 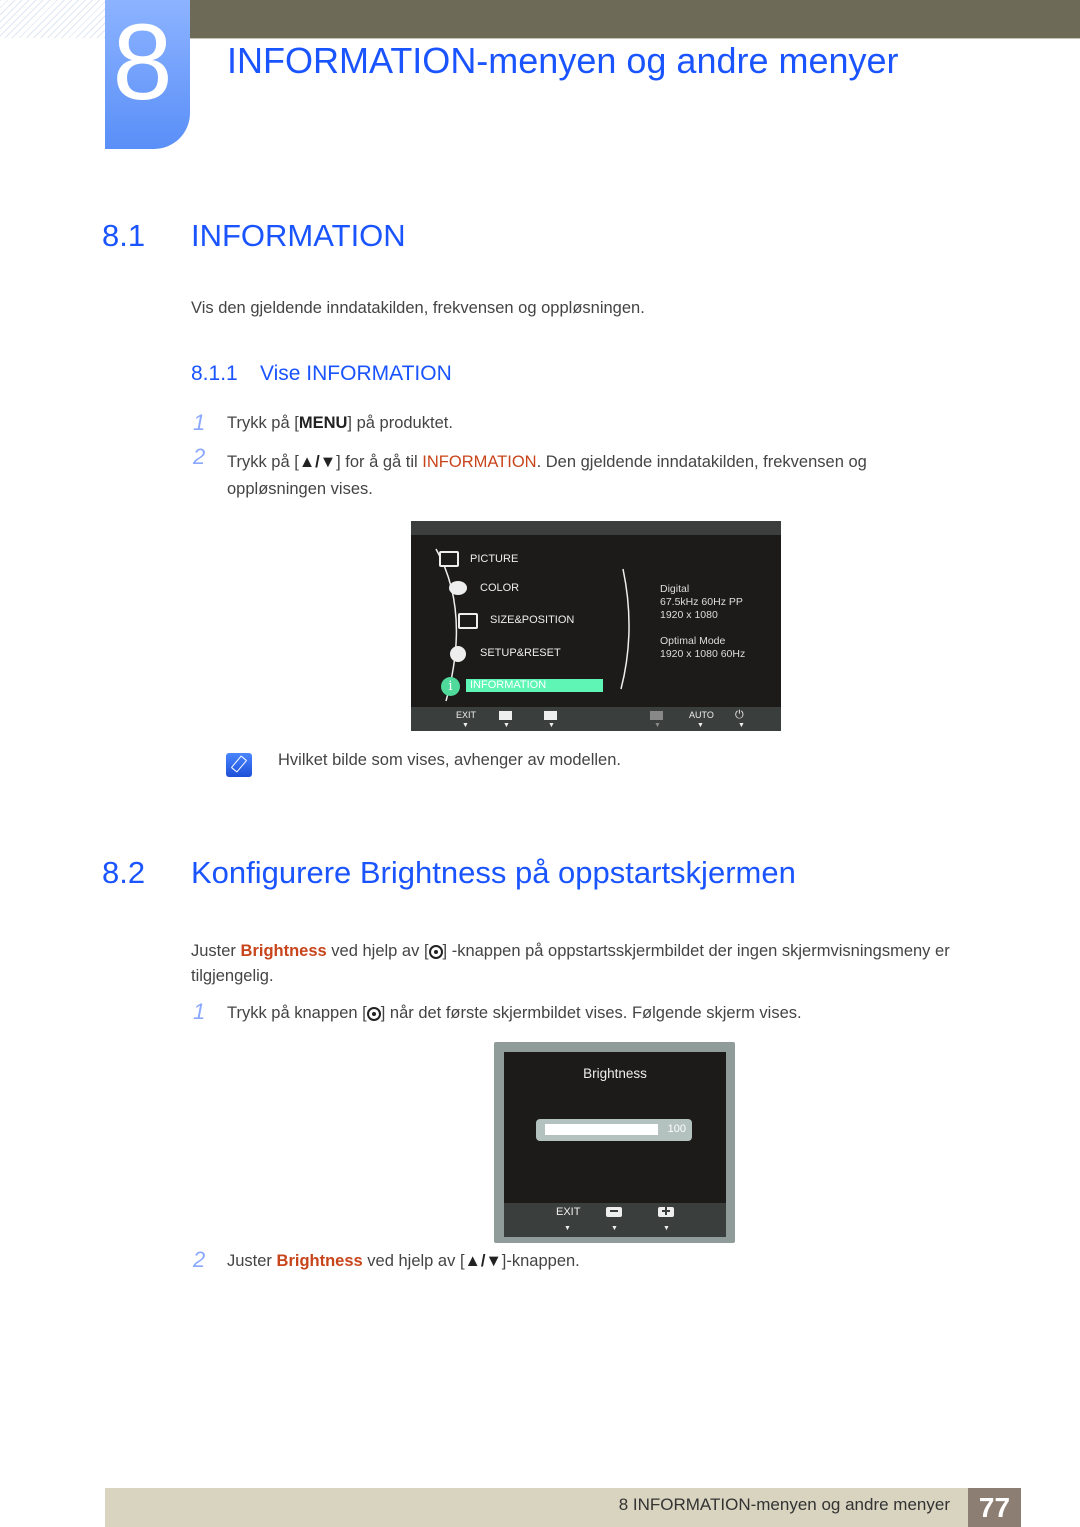 I want to click on osd-down-button-icon, so click(x=505, y=715).